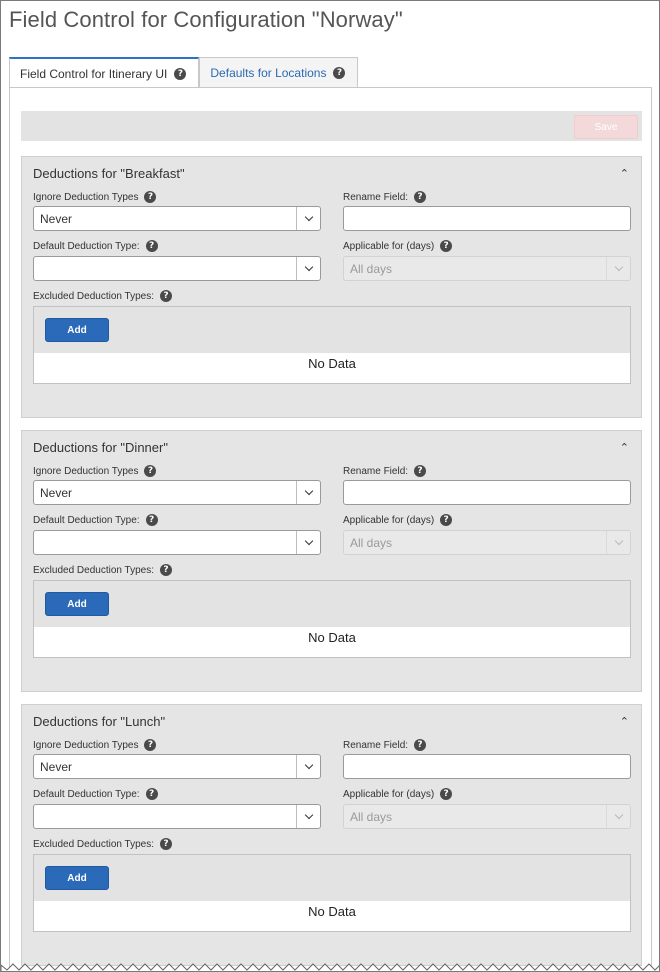  I want to click on label-text: Rename Field:, so click(376, 471).